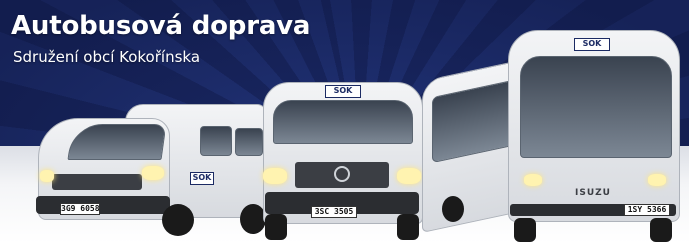 This screenshot has height=243, width=689. Describe the element at coordinates (216, 141) in the screenshot. I see `van-left-side-window` at that location.